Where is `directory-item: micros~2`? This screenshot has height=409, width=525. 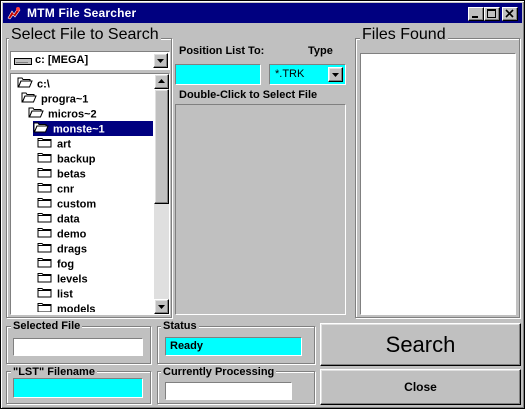 directory-item: micros~2 is located at coordinates (62, 113).